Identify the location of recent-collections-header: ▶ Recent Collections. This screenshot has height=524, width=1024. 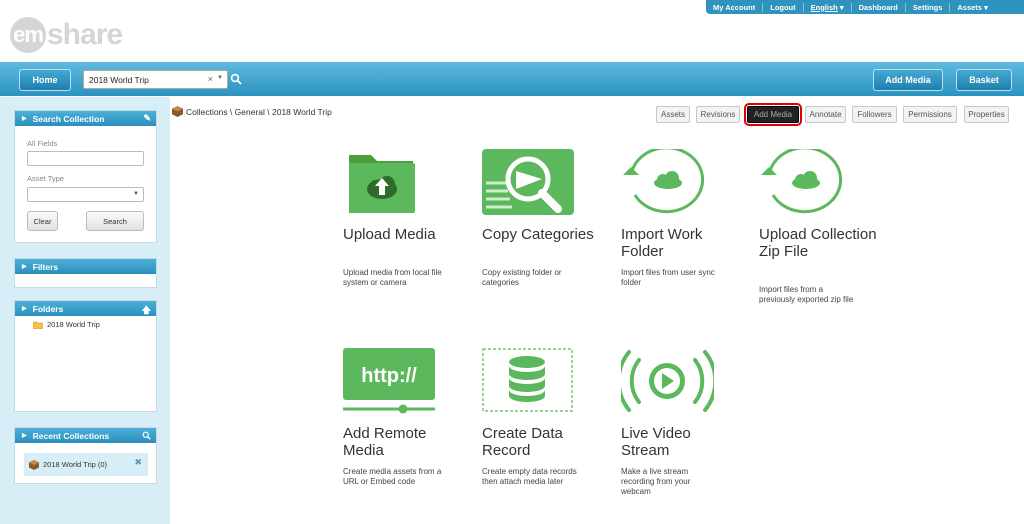
(85, 435).